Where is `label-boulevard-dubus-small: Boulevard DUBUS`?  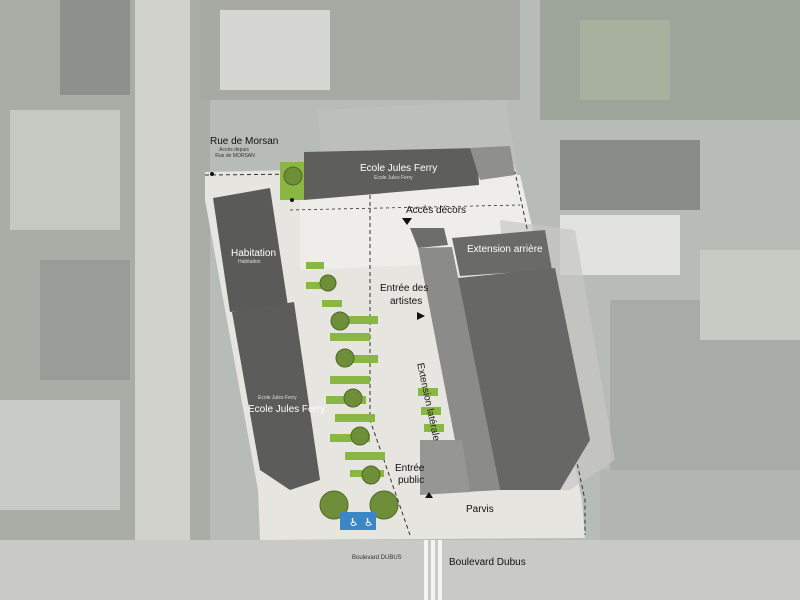 label-boulevard-dubus-small: Boulevard DUBUS is located at coordinates (377, 558).